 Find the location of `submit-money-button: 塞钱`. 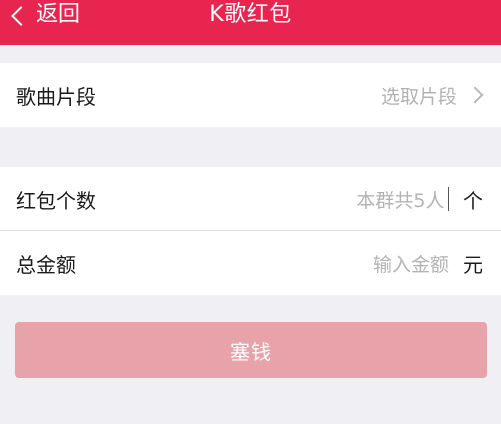

submit-money-button: 塞钱 is located at coordinates (251, 350).